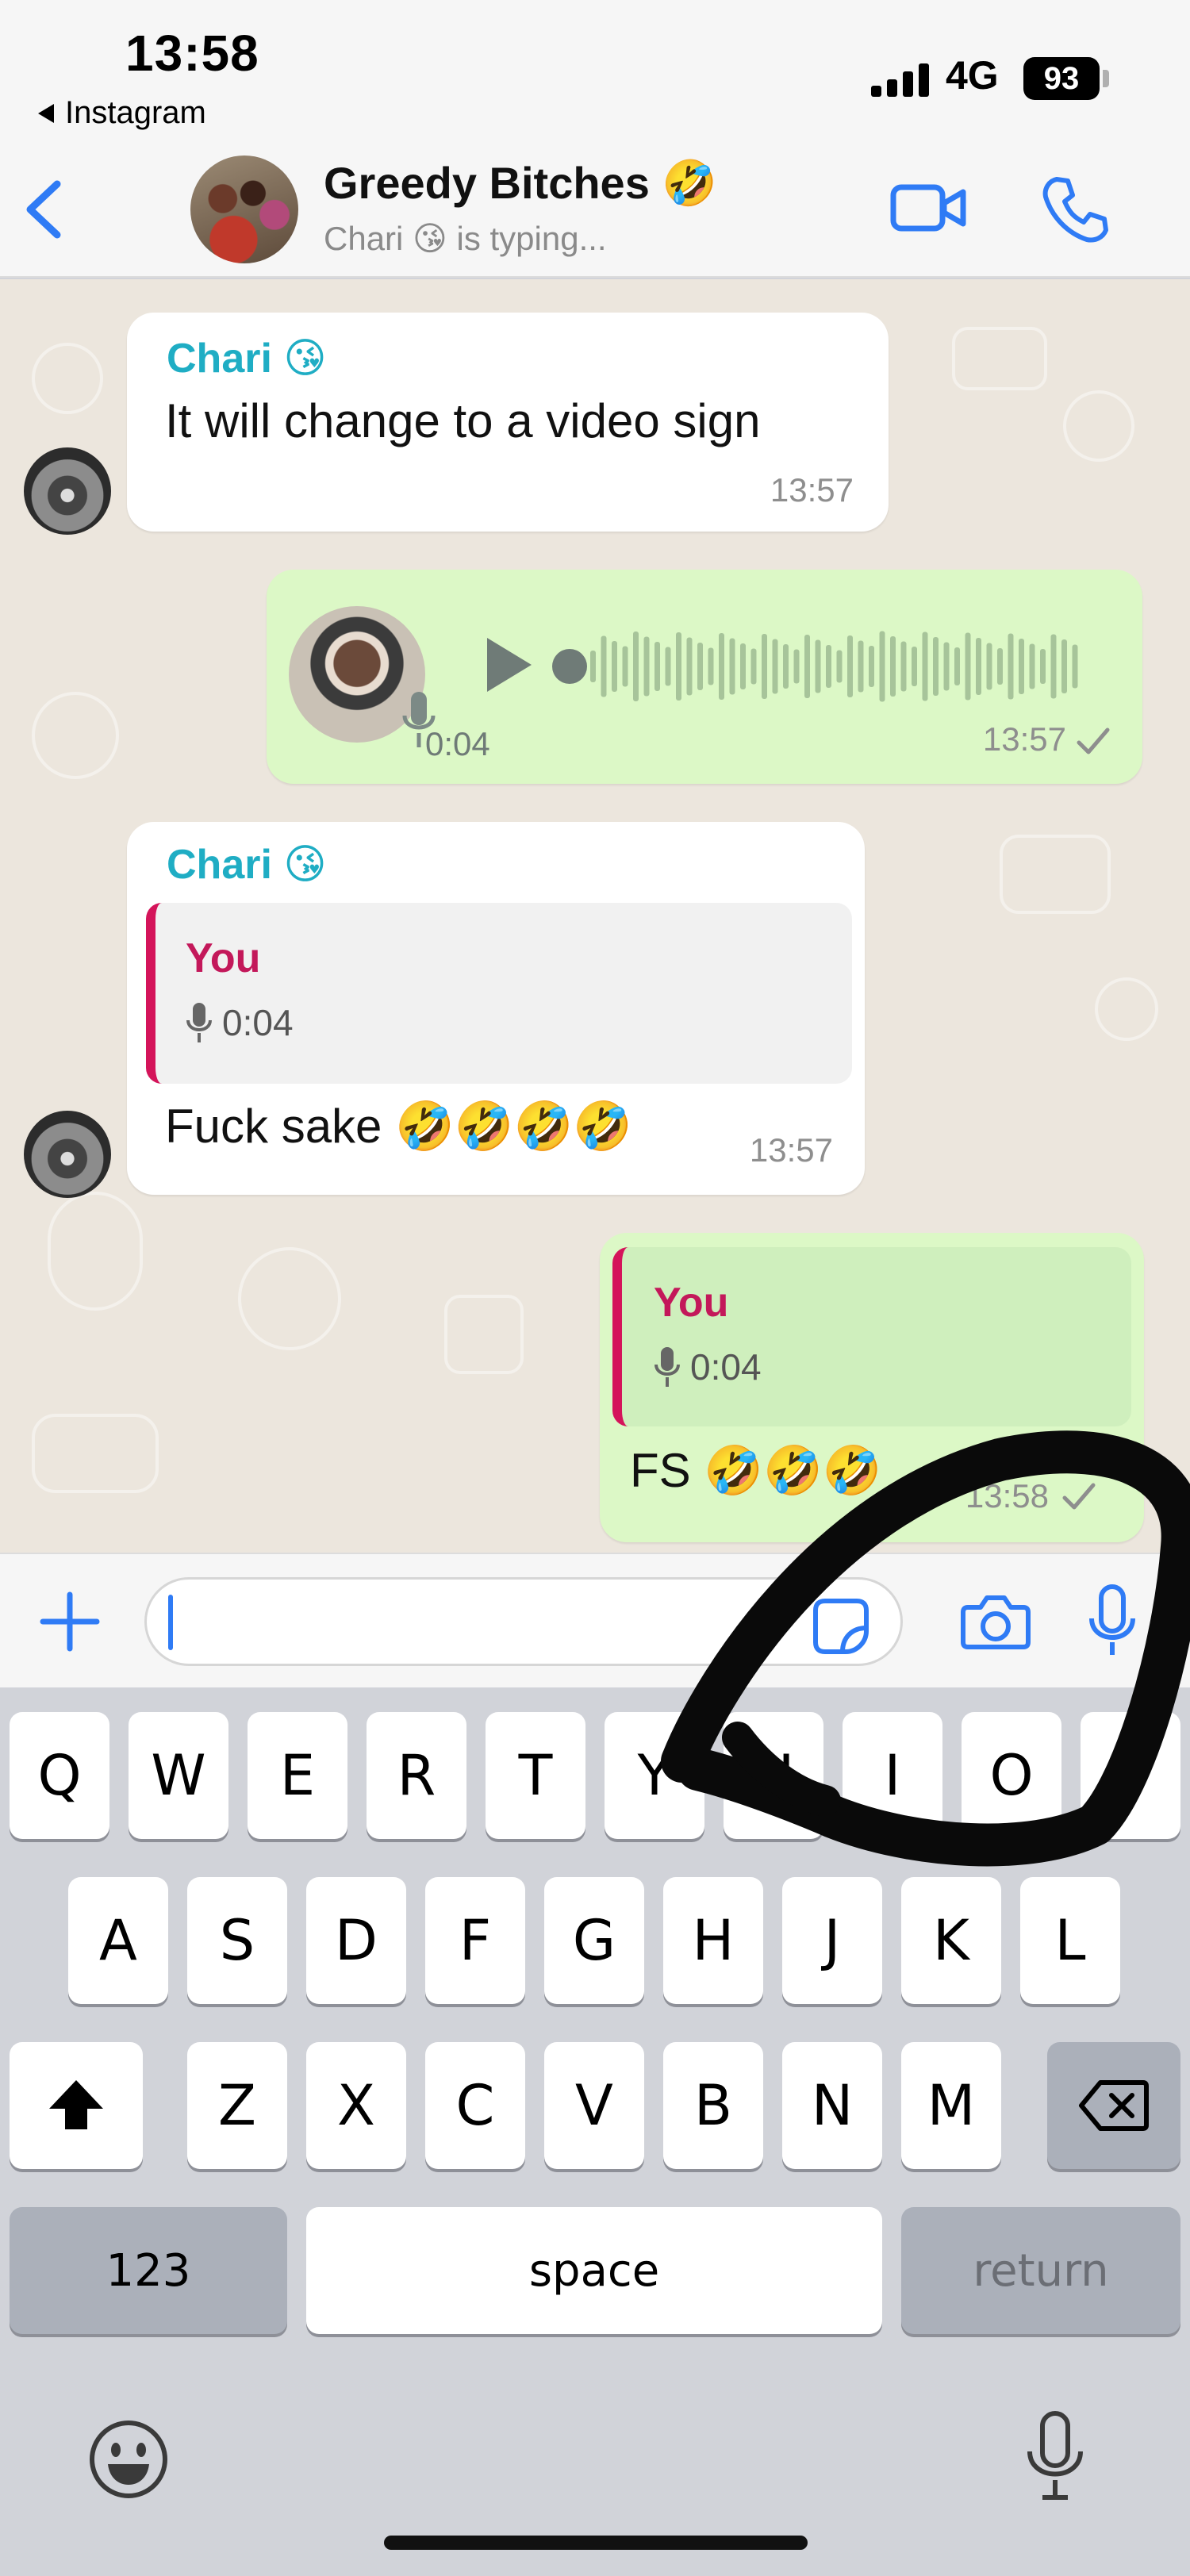  Describe the element at coordinates (237, 2105) in the screenshot. I see `key-z: Z` at that location.